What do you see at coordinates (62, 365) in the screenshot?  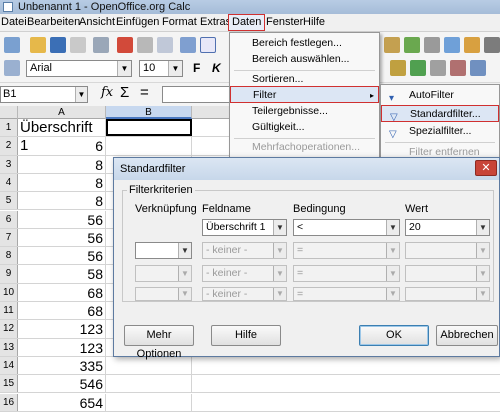 I see `cell-a: 335` at bounding box center [62, 365].